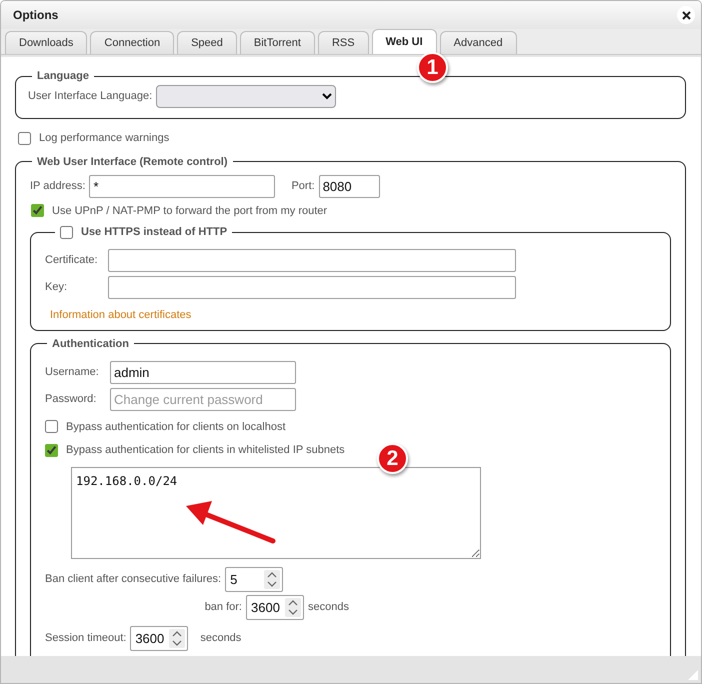 The width and height of the screenshot is (702, 684). I want to click on close-icon, so click(686, 15).